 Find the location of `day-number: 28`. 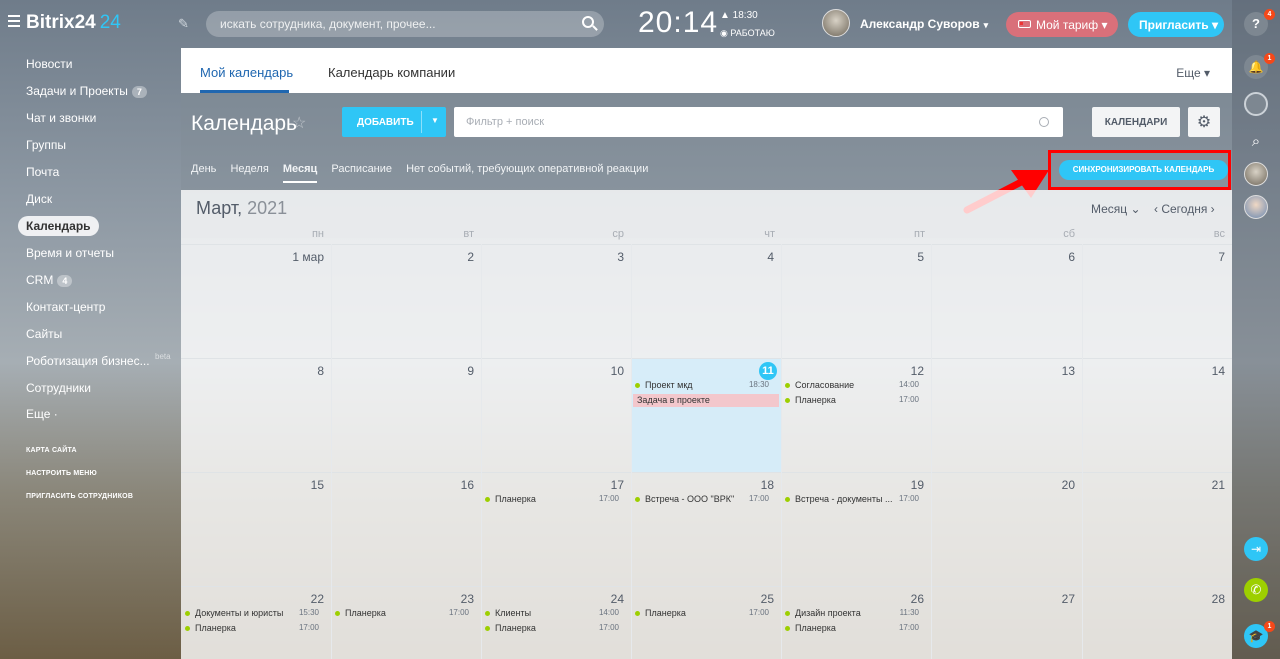

day-number: 28 is located at coordinates (1195, 599).